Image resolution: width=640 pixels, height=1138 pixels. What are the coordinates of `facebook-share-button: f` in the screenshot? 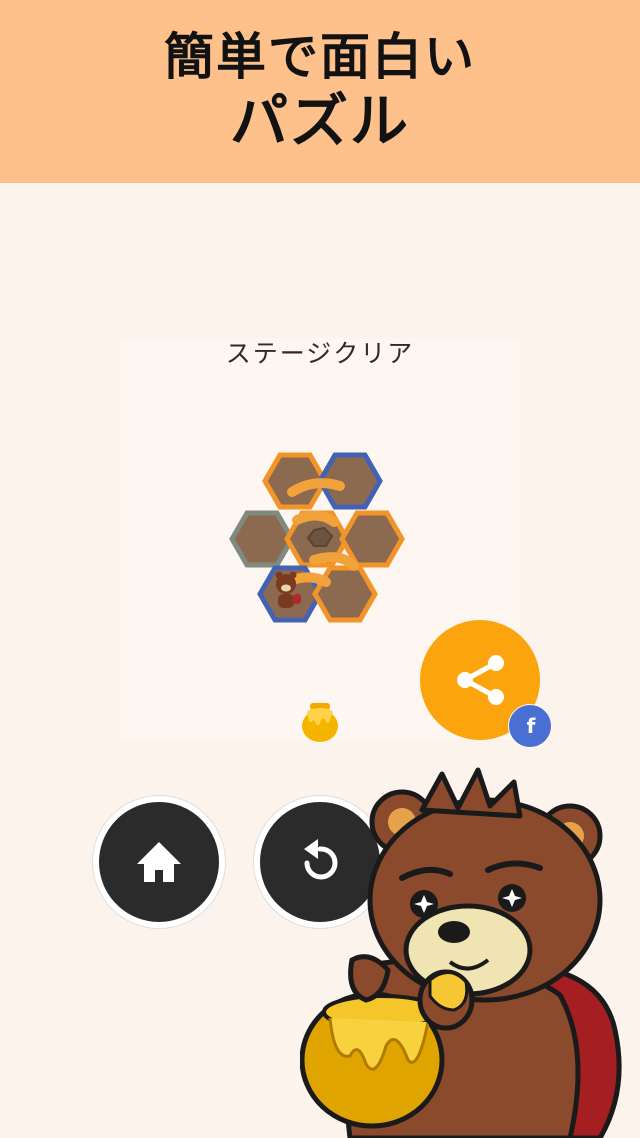 It's located at (530, 726).